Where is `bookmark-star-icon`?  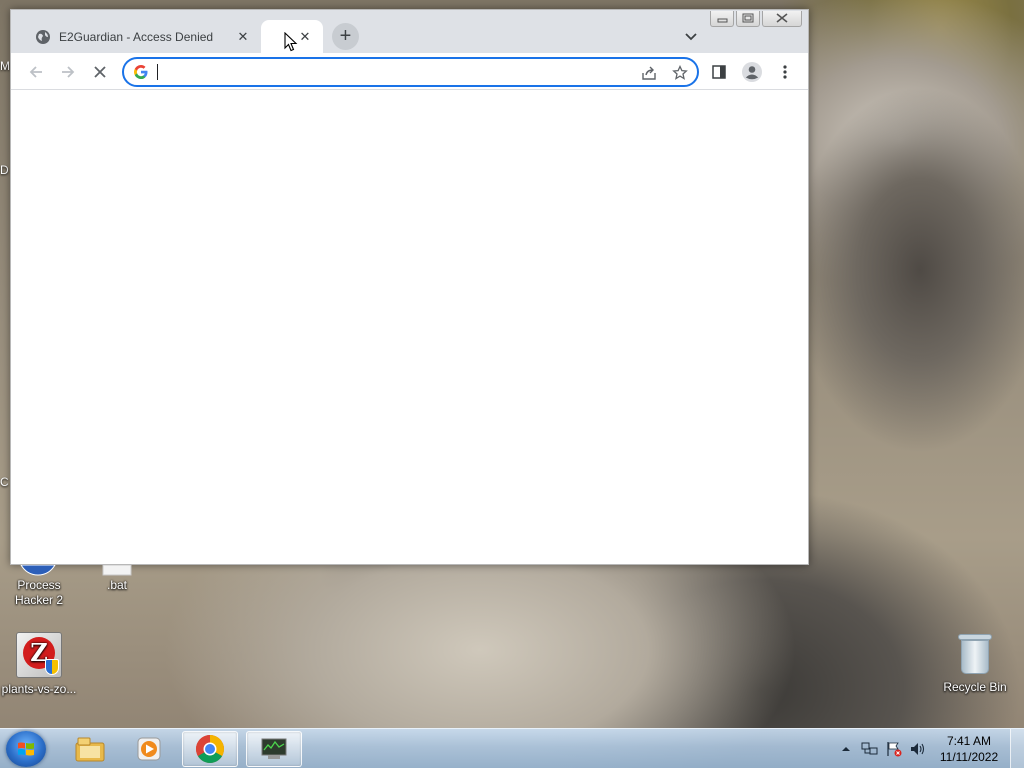
bookmark-star-icon is located at coordinates (680, 72).